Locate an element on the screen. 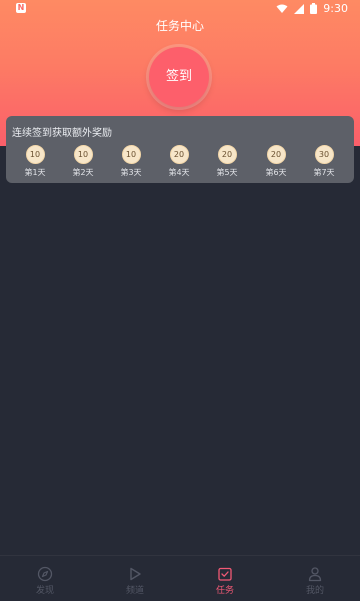 This screenshot has height=601, width=360. coin-badge: 30 is located at coordinates (324, 154).